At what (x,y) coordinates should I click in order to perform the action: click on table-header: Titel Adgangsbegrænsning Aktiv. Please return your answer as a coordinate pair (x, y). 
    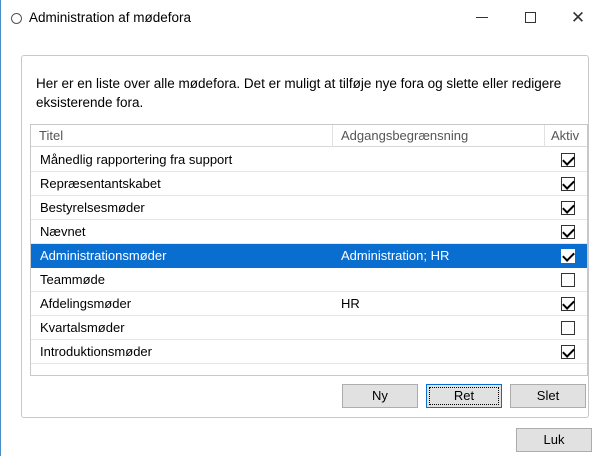
    Looking at the image, I should click on (309, 136).